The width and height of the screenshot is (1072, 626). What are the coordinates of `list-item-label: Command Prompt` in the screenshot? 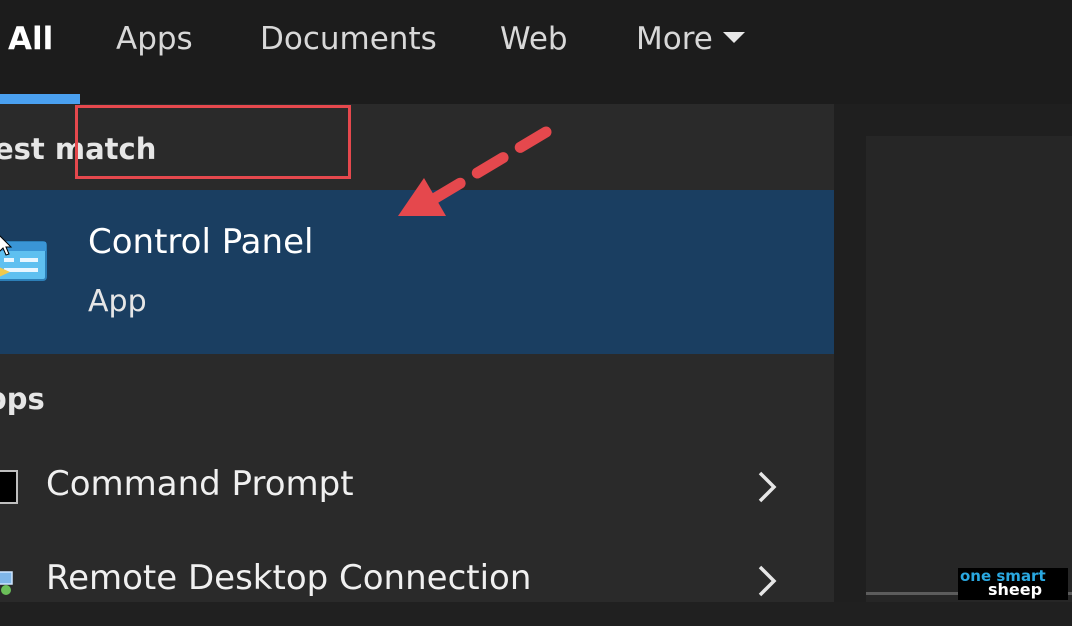 It's located at (200, 484).